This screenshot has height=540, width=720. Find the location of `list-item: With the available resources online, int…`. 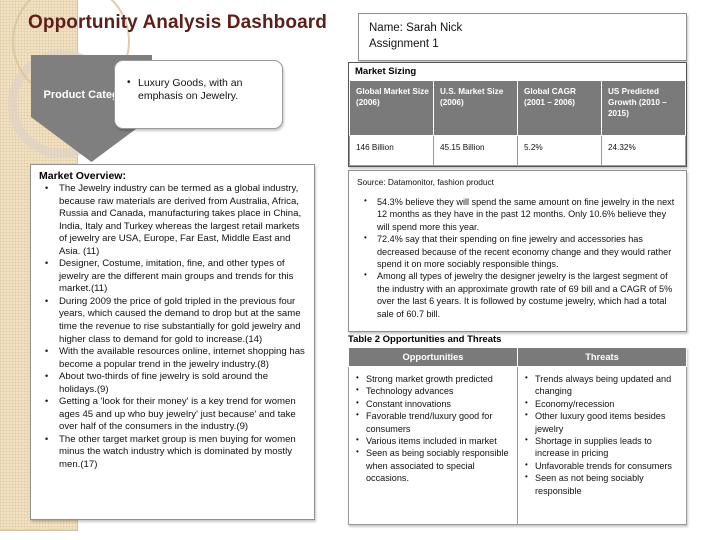

list-item: With the available resources online, int… is located at coordinates (172, 358).